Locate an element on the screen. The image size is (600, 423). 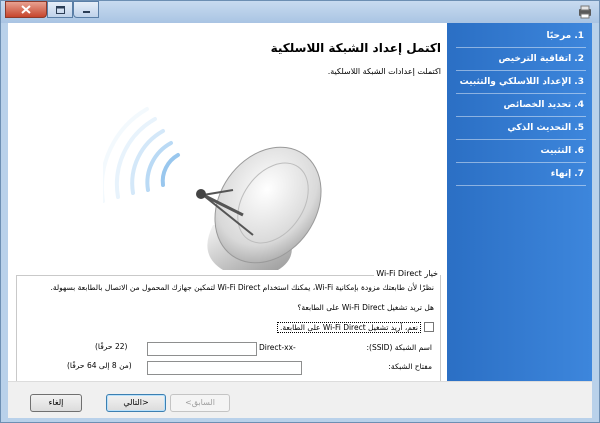
network-key-input is located at coordinates (224, 368).